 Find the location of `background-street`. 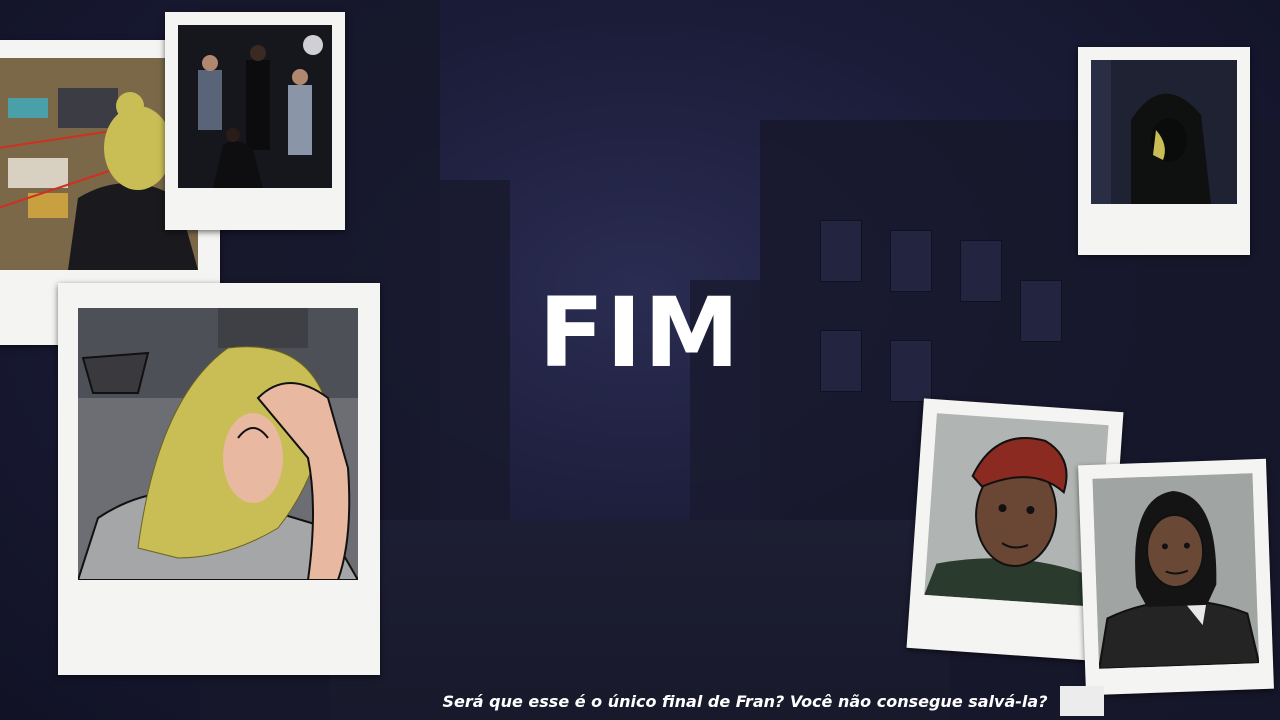

background-street is located at coordinates (640, 620).